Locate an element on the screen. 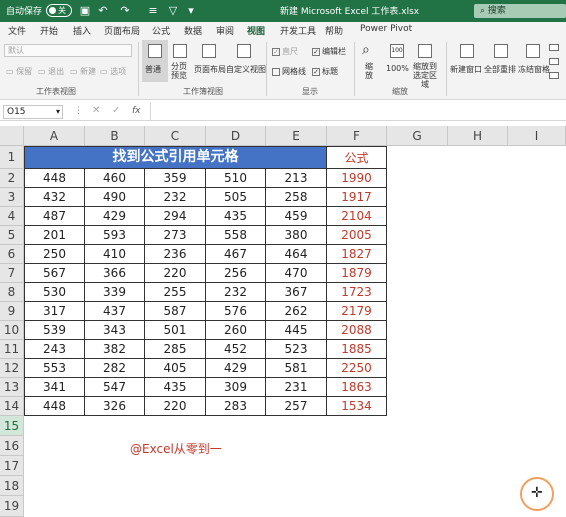 Image resolution: width=566 pixels, height=517 pixels. formula-cell: 1879 is located at coordinates (357, 273).